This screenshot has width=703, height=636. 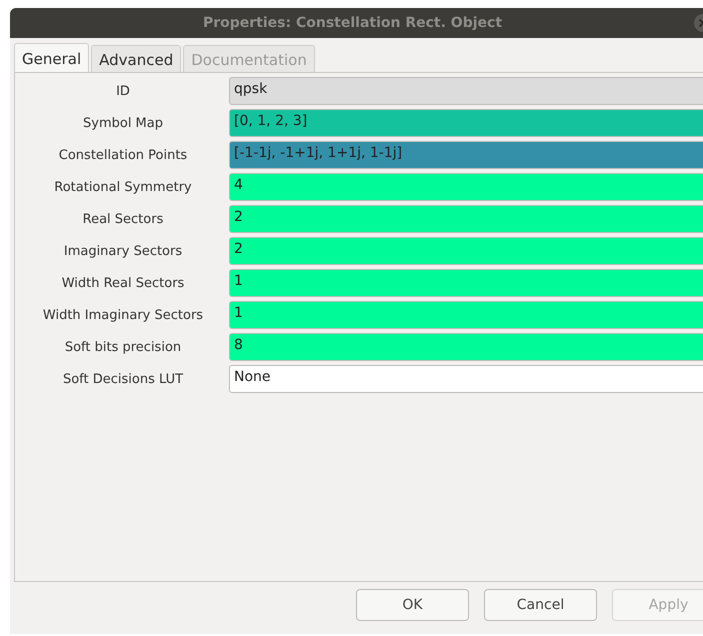 What do you see at coordinates (123, 123) in the screenshot?
I see `property-label: Symbol Map` at bounding box center [123, 123].